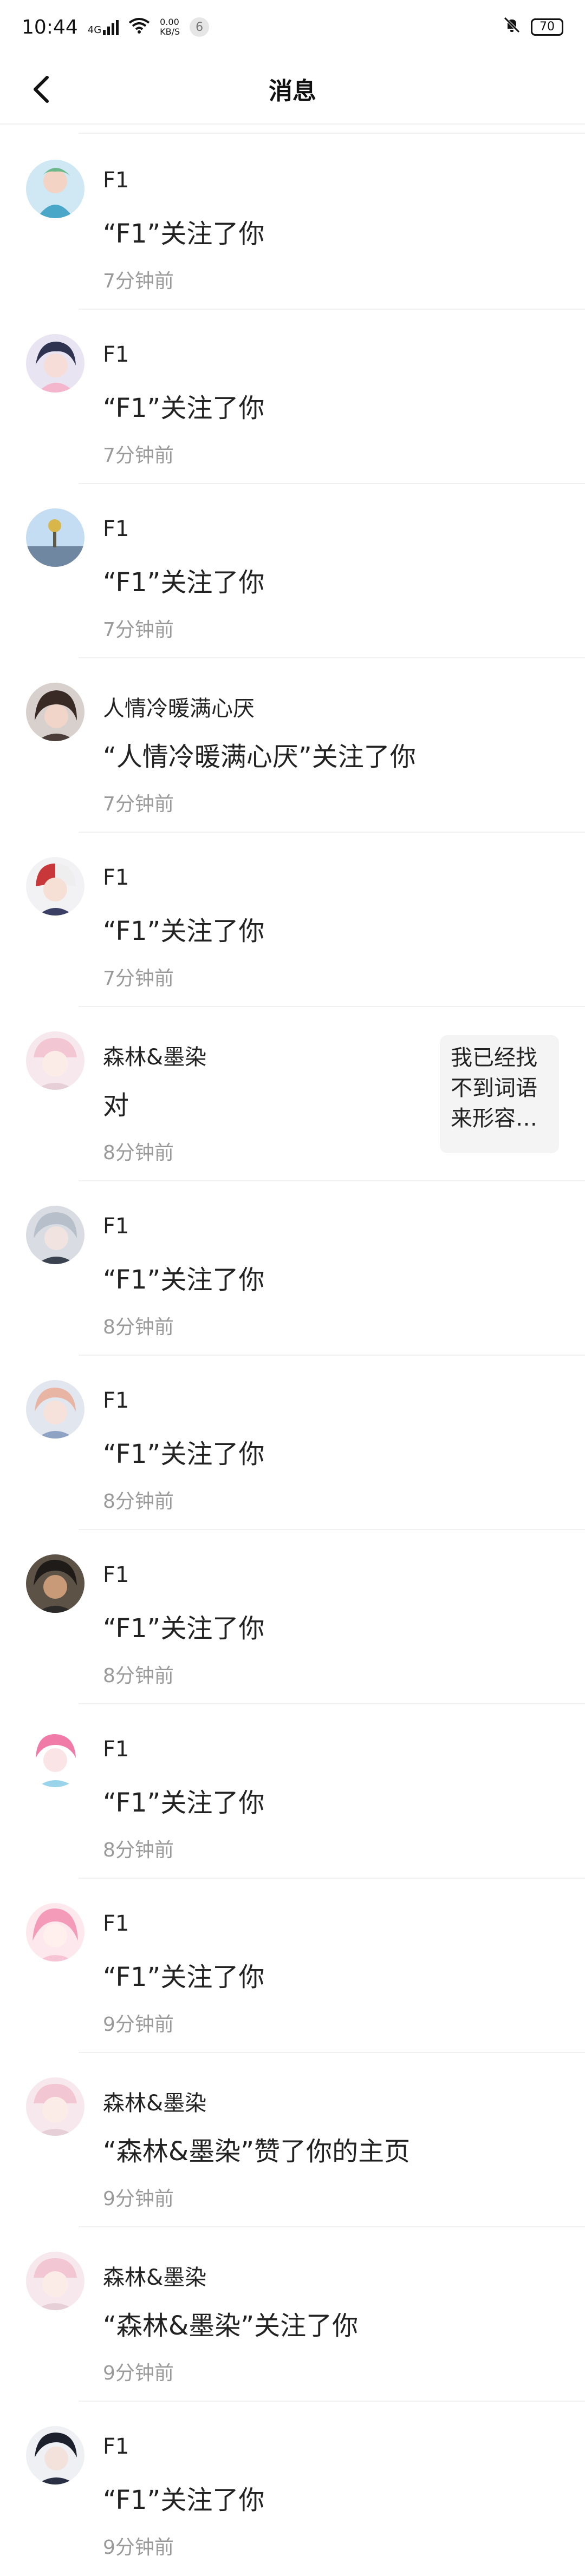 Image resolution: width=585 pixels, height=2576 pixels. Describe the element at coordinates (292, 27) in the screenshot. I see `status-bar: 10:44 4G 0.00 KB/S 6 70` at that location.